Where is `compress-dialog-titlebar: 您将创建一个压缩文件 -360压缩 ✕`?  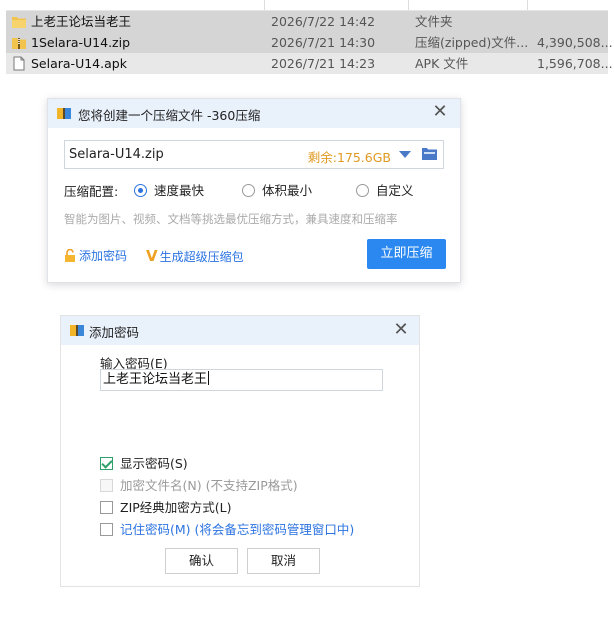
compress-dialog-titlebar: 您将创建一个压缩文件 -360压缩 ✕ is located at coordinates (254, 113).